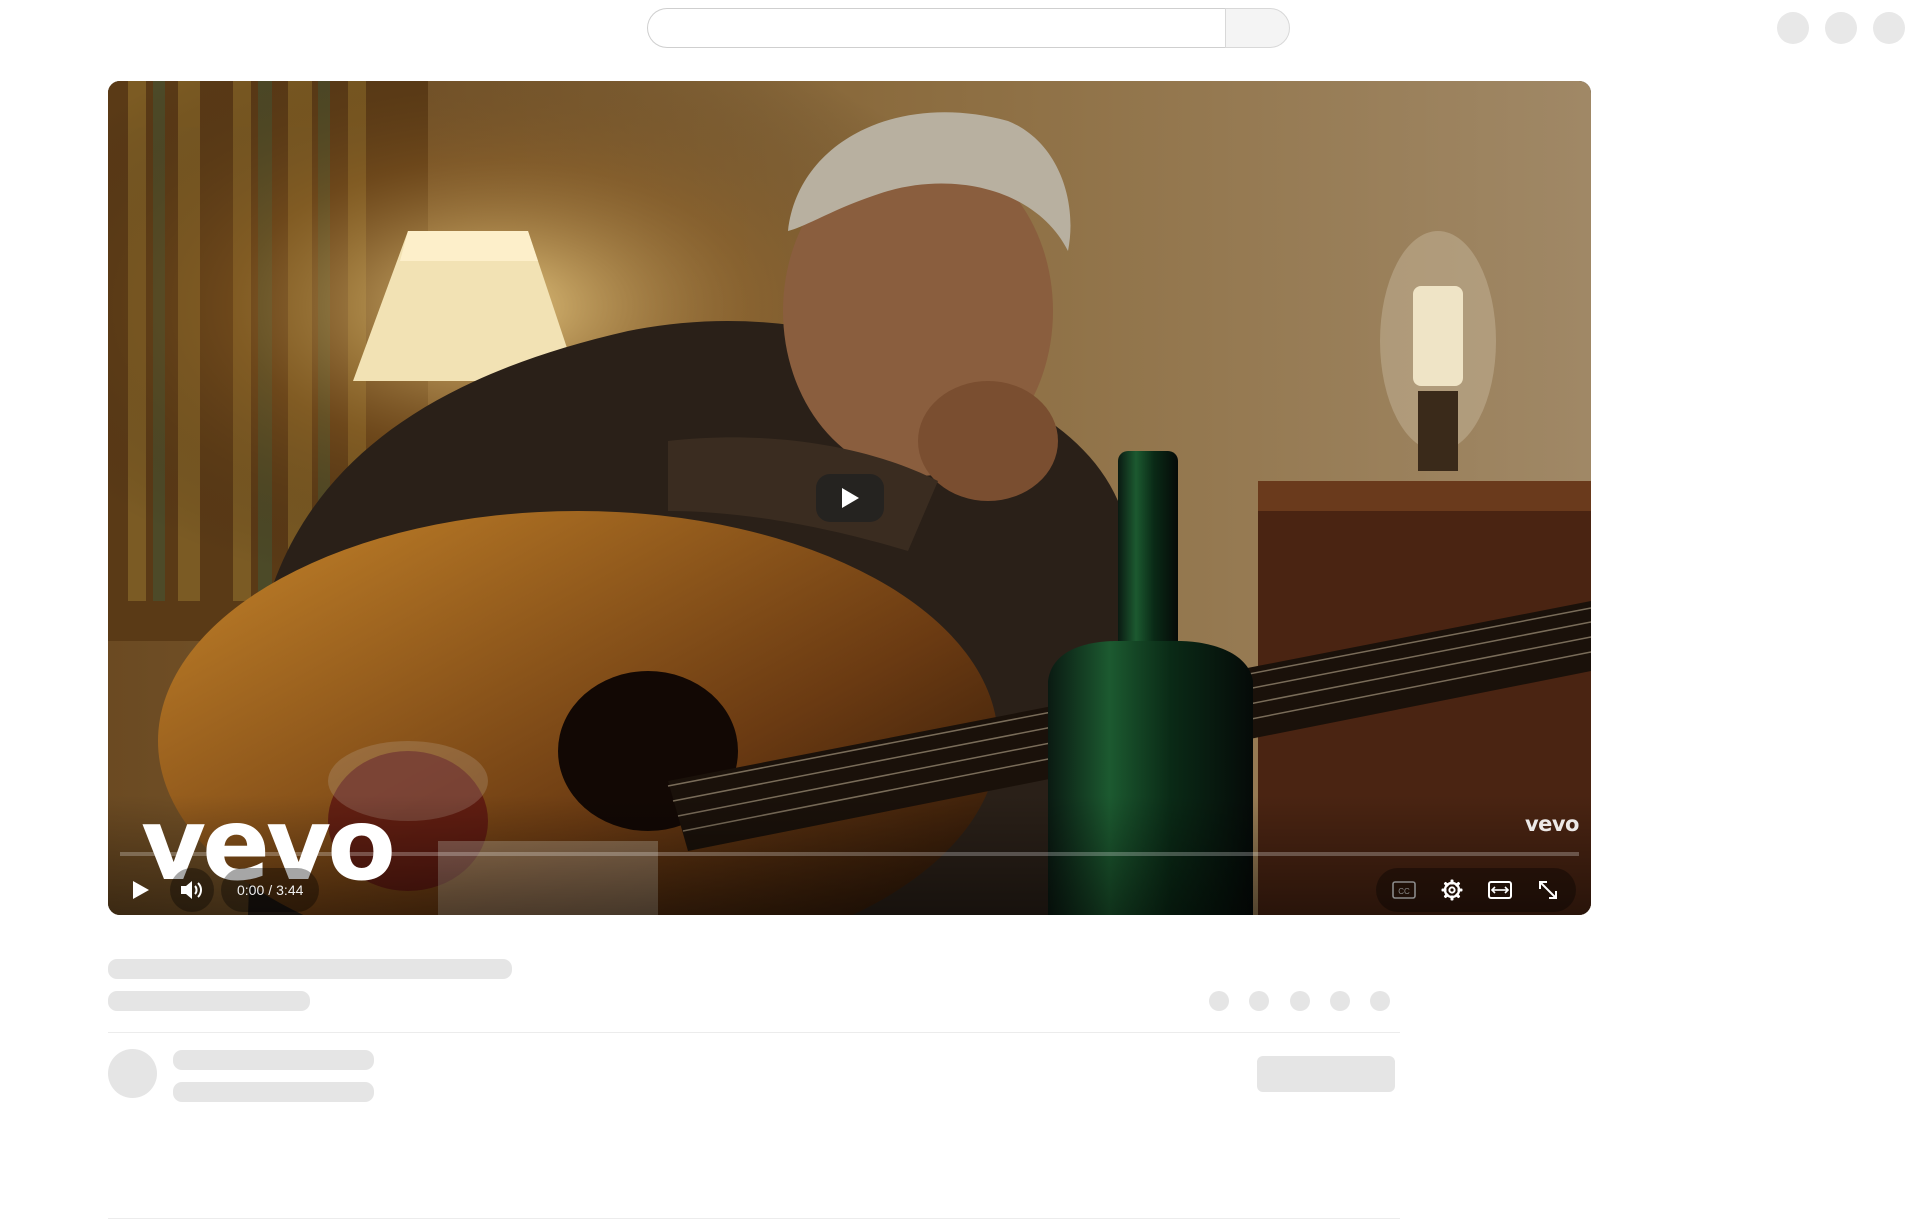 Image resolution: width=1920 pixels, height=1232 pixels. I want to click on theater-mode-icon, so click(1500, 890).